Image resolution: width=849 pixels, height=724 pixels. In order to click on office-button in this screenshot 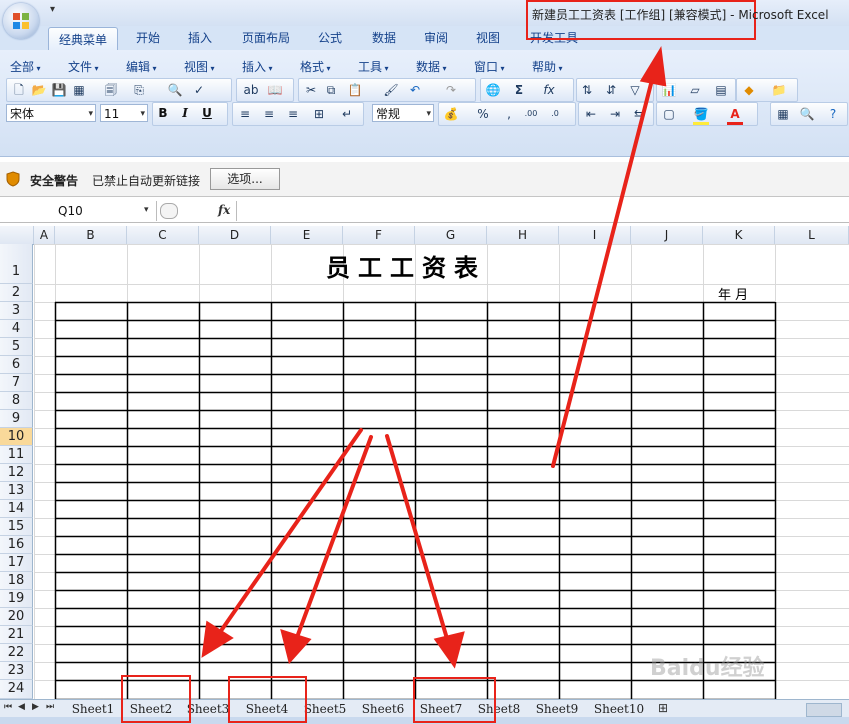, I will do `click(21, 21)`.